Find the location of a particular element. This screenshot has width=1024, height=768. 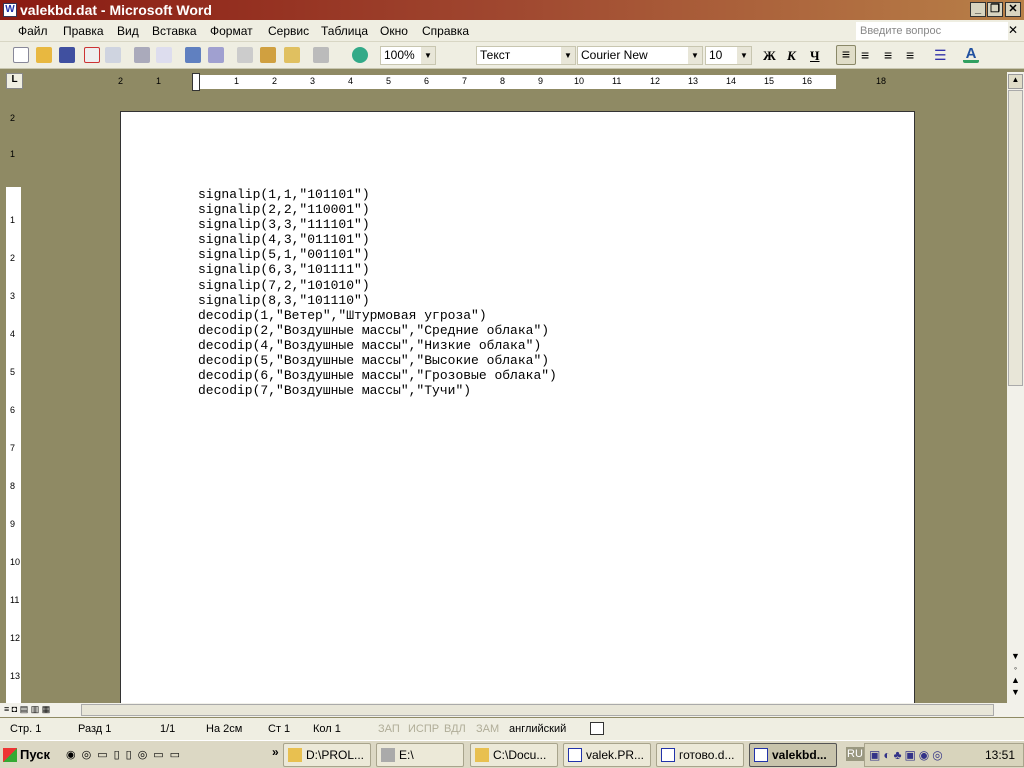

menu-table: Таблица is located at coordinates (344, 31).